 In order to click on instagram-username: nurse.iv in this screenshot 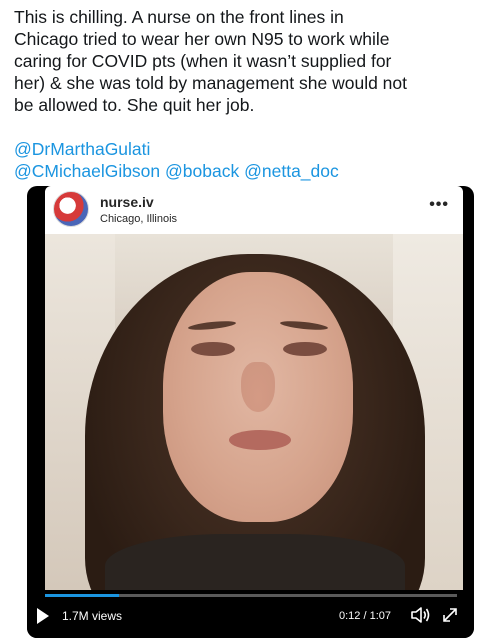, I will do `click(127, 202)`.